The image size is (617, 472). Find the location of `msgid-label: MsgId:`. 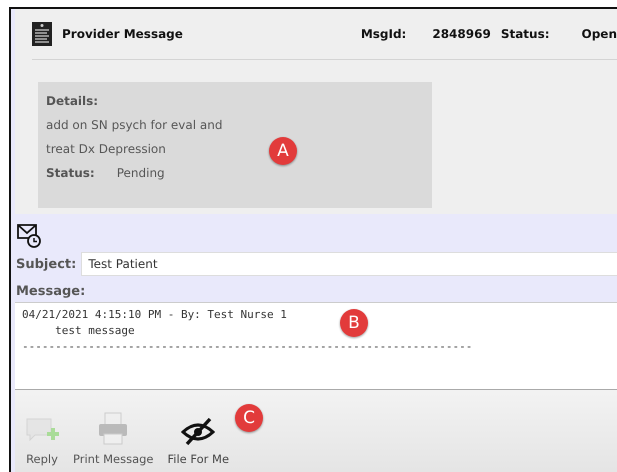

msgid-label: MsgId: is located at coordinates (383, 34).